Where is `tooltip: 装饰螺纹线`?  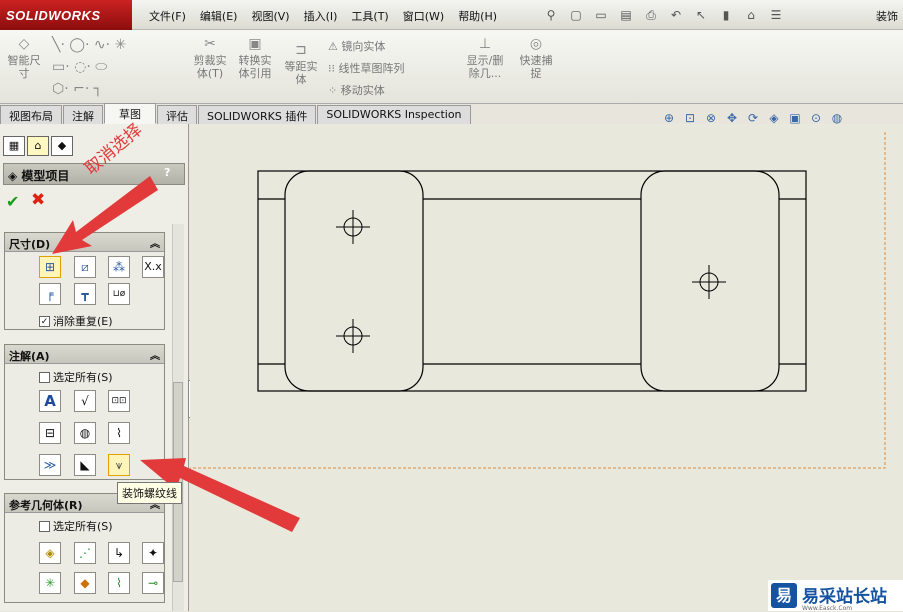
tooltip: 装饰螺纹线 is located at coordinates (149, 493).